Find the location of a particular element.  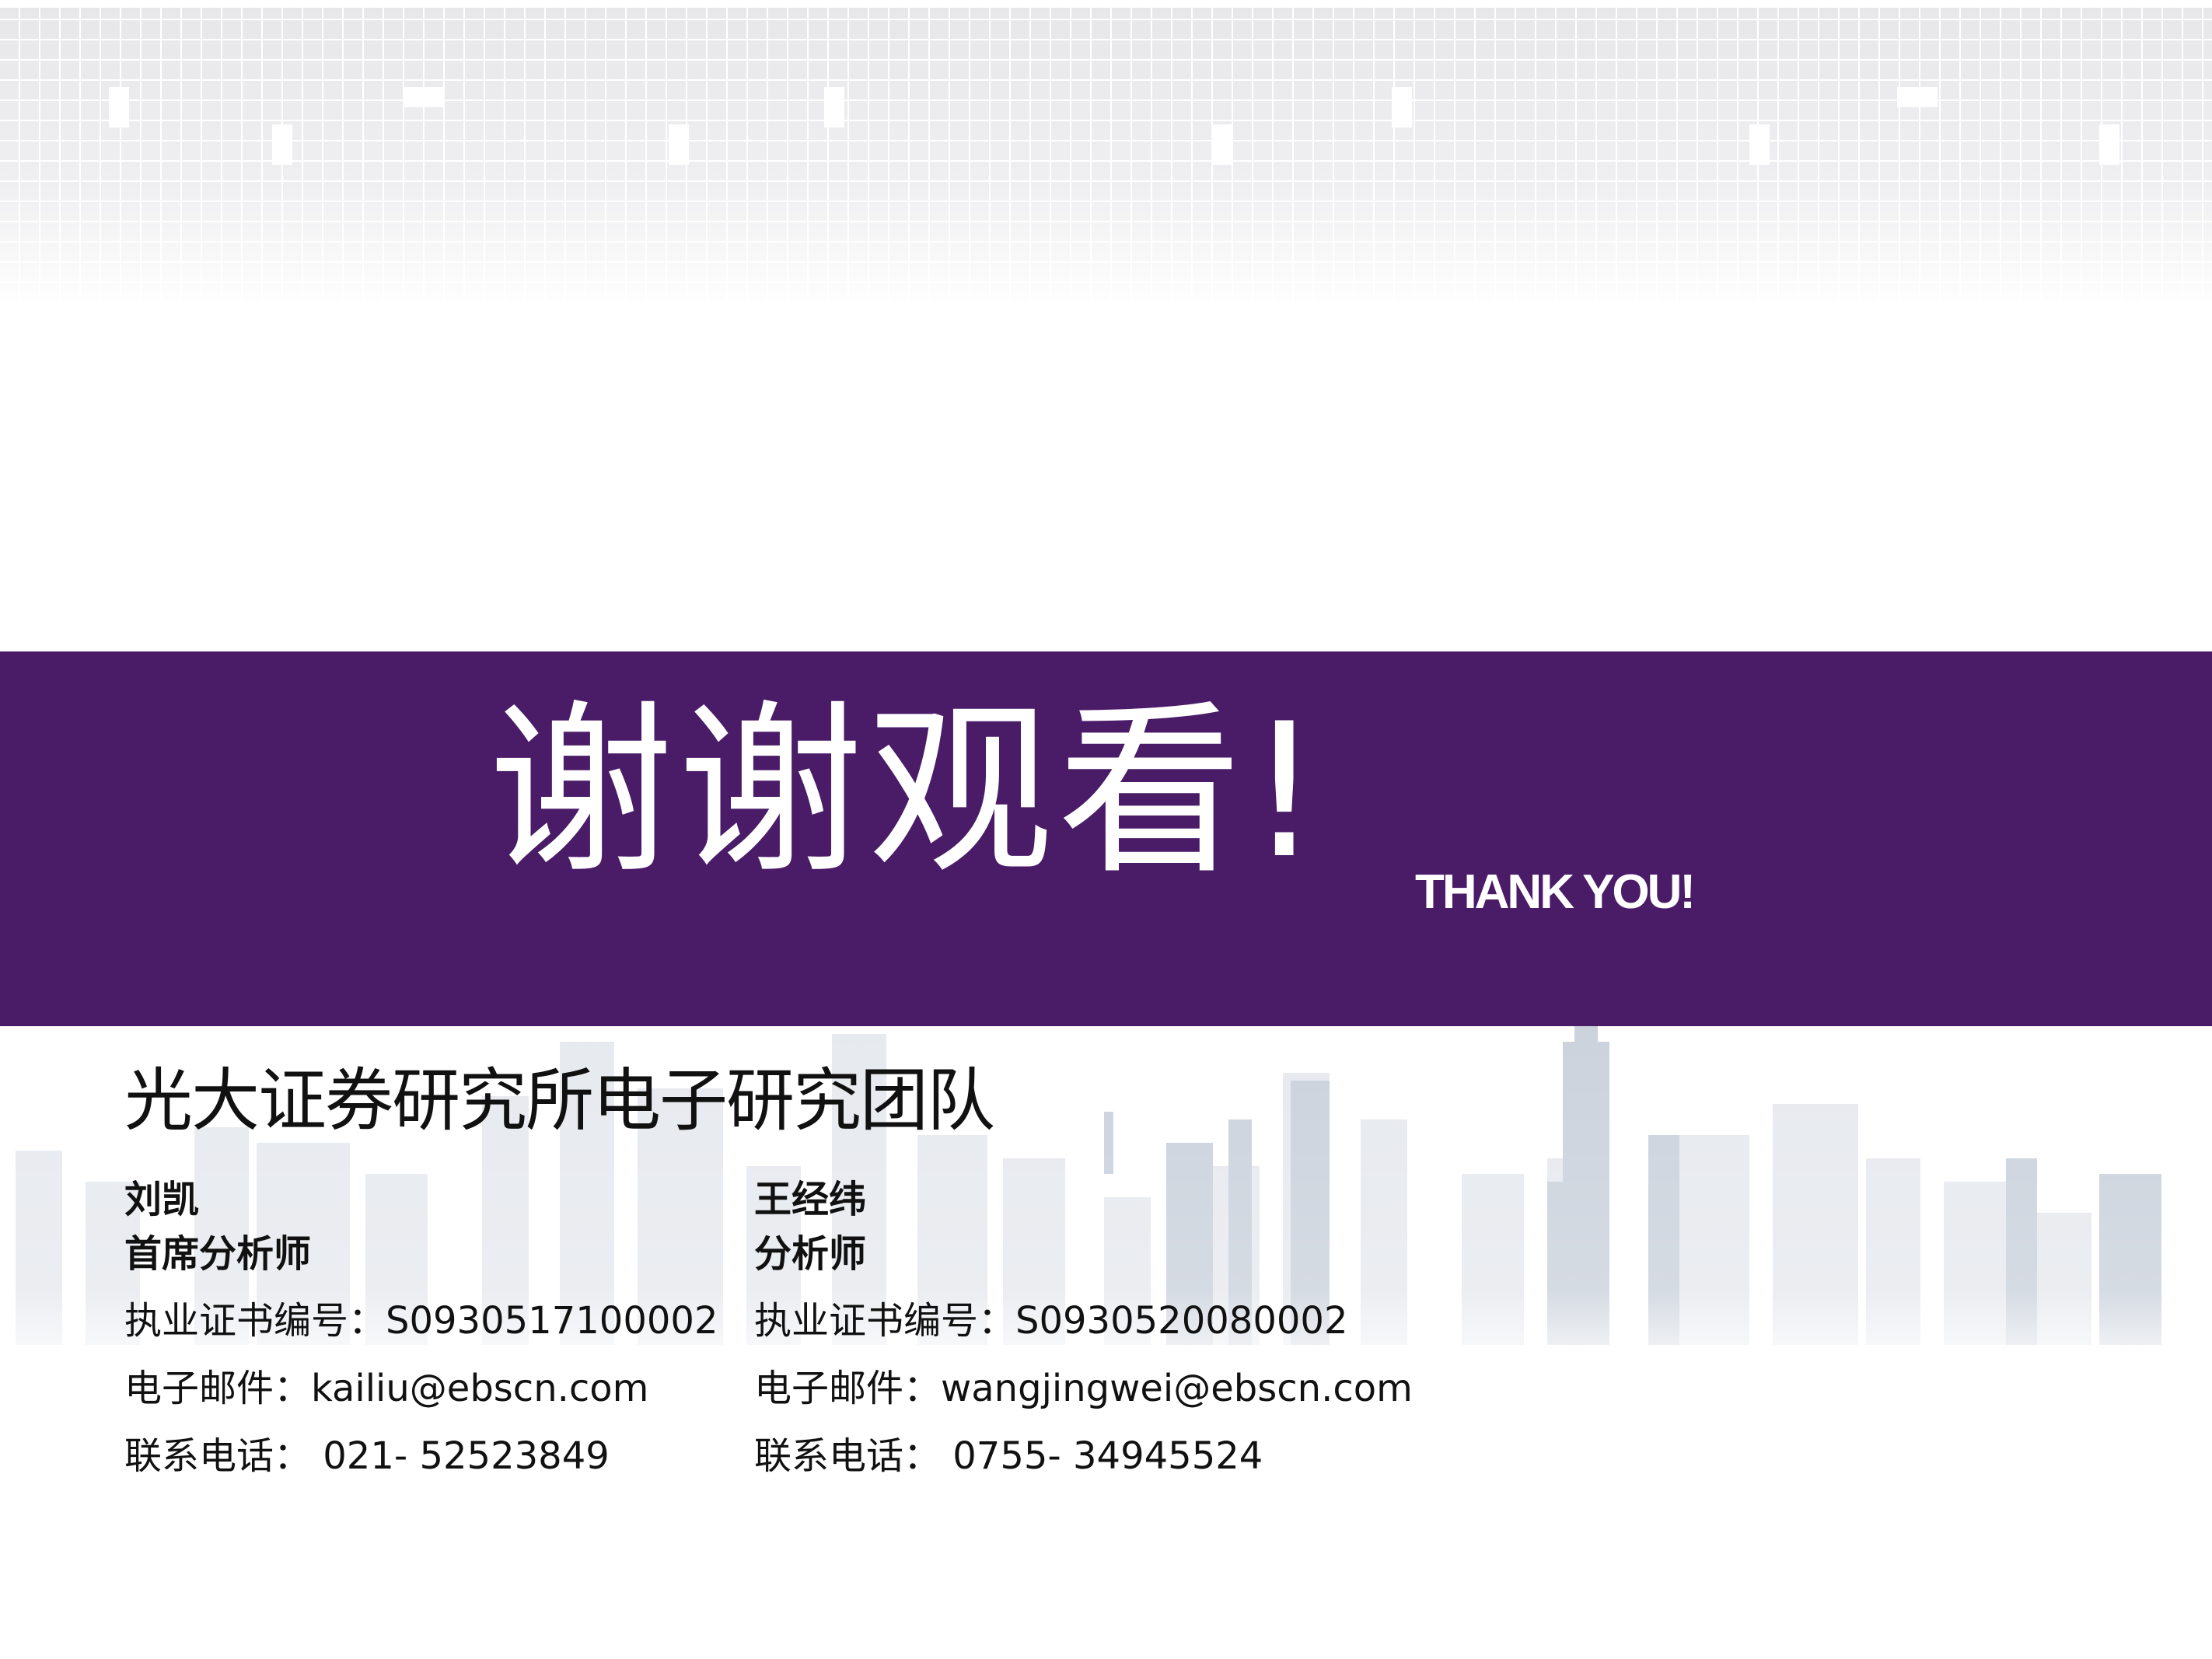

team-title: 光大证券研究所电子研究团队 is located at coordinates (559, 1100).